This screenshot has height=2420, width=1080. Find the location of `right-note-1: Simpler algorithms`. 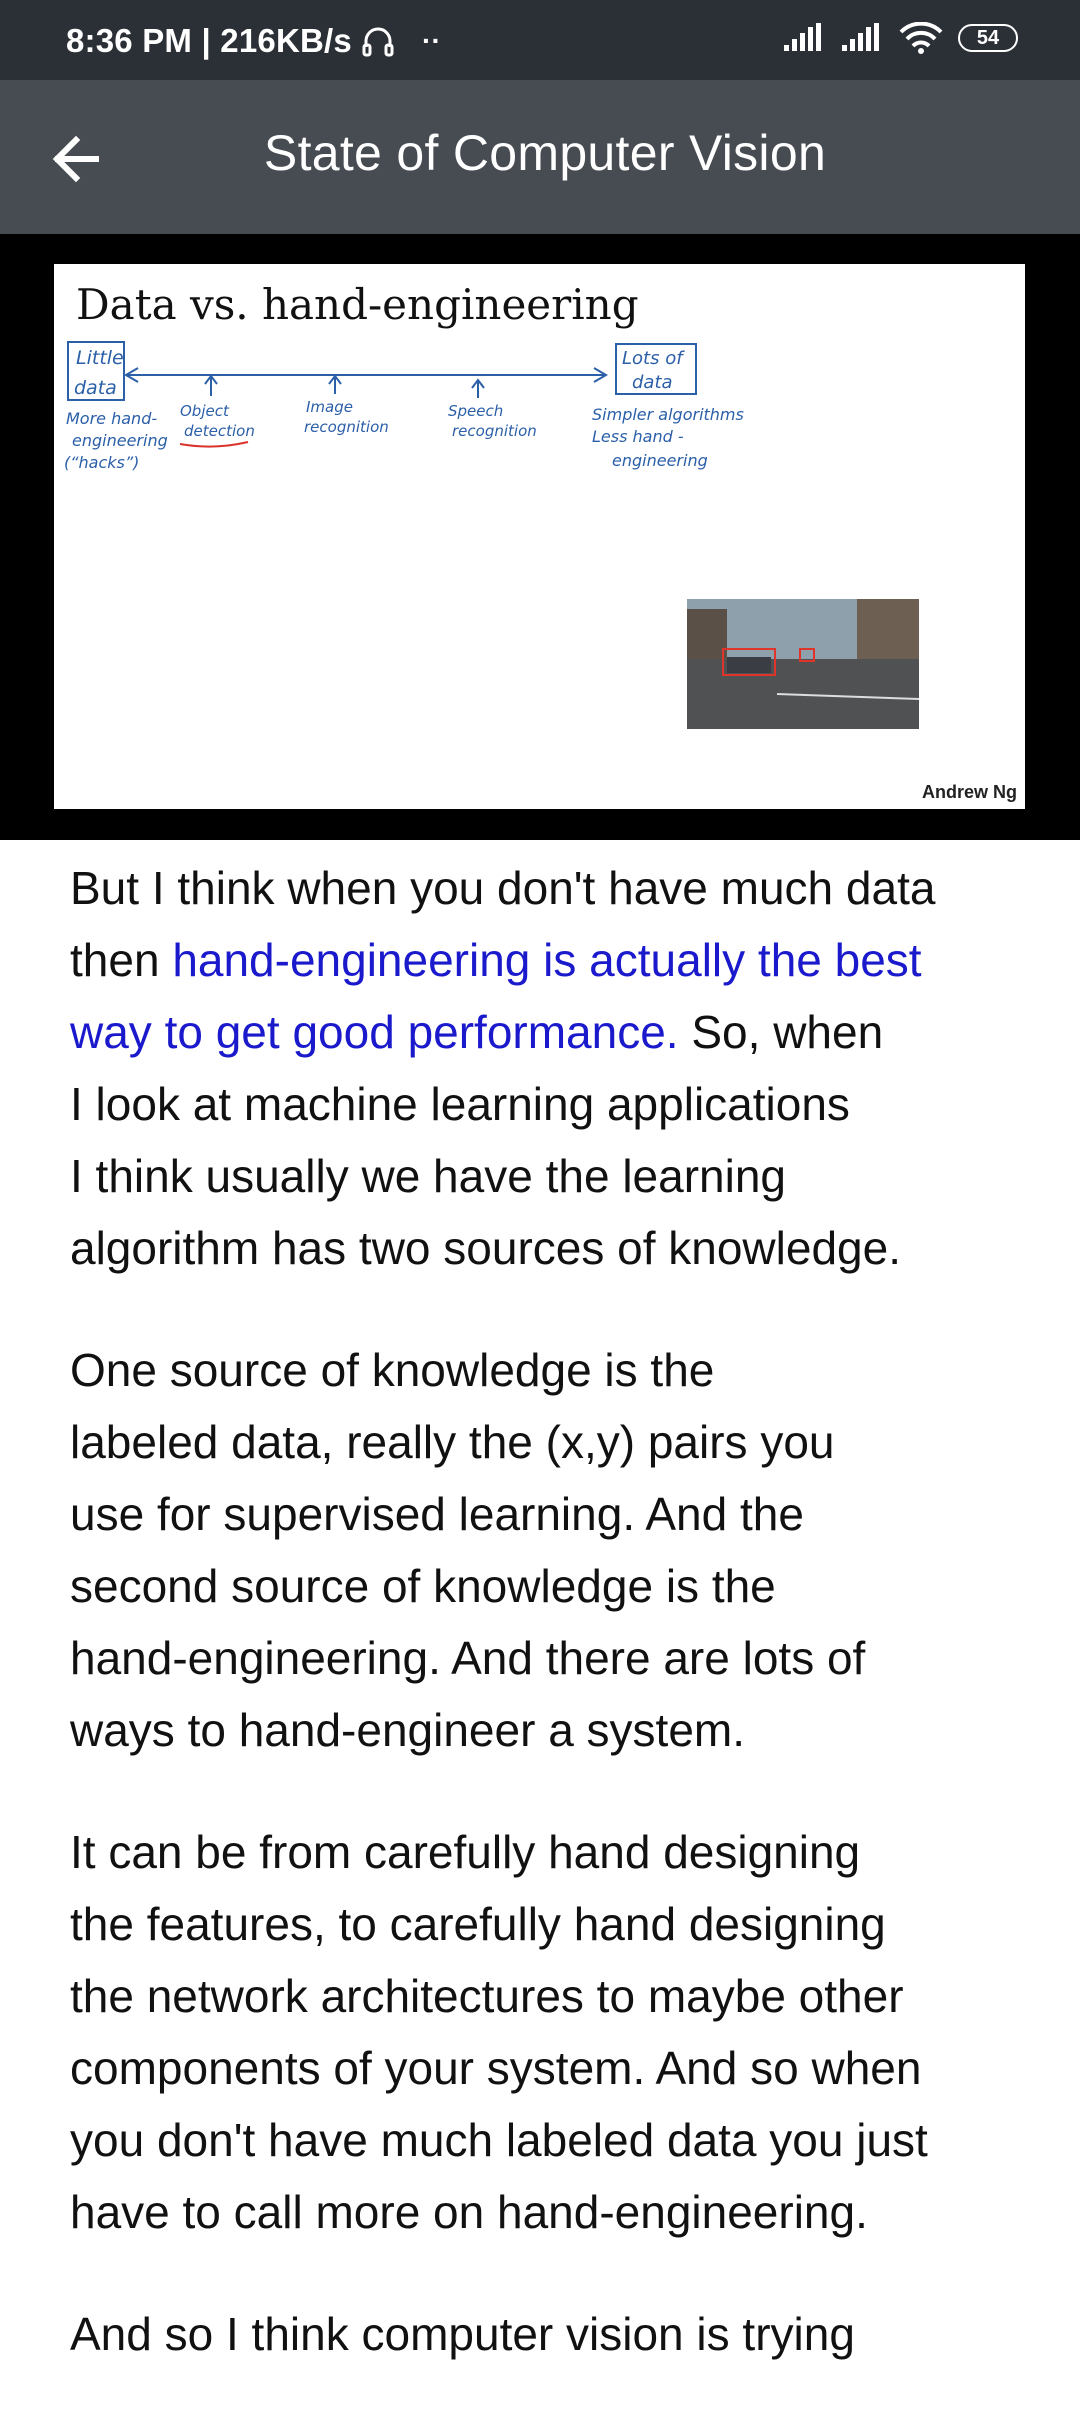

right-note-1: Simpler algorithms is located at coordinates (668, 414).